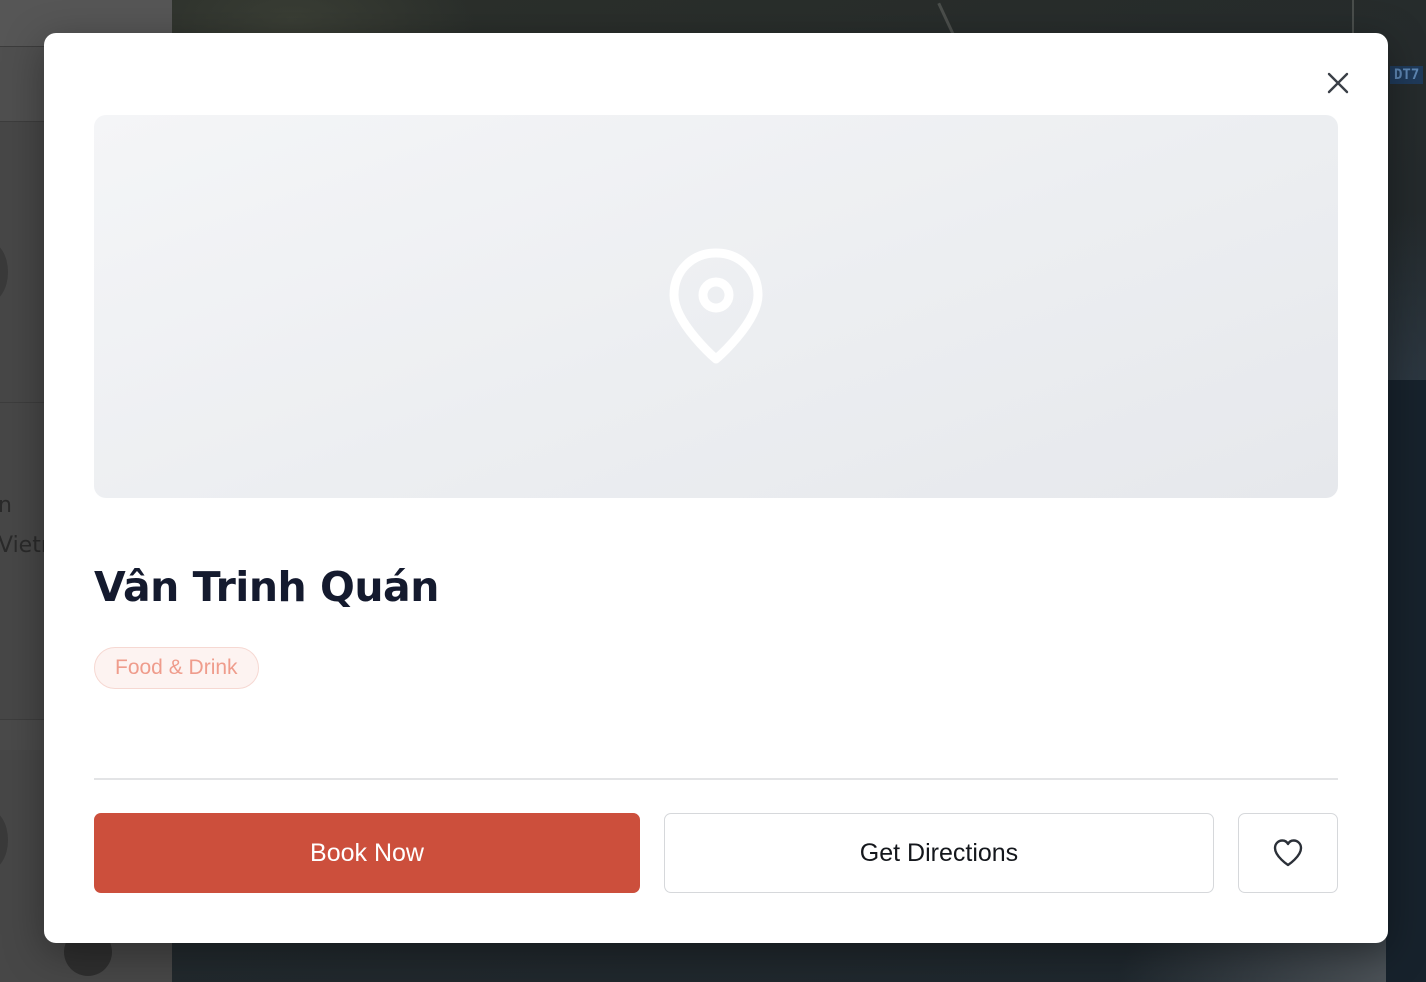  I want to click on book-now-button: Book Now, so click(367, 853).